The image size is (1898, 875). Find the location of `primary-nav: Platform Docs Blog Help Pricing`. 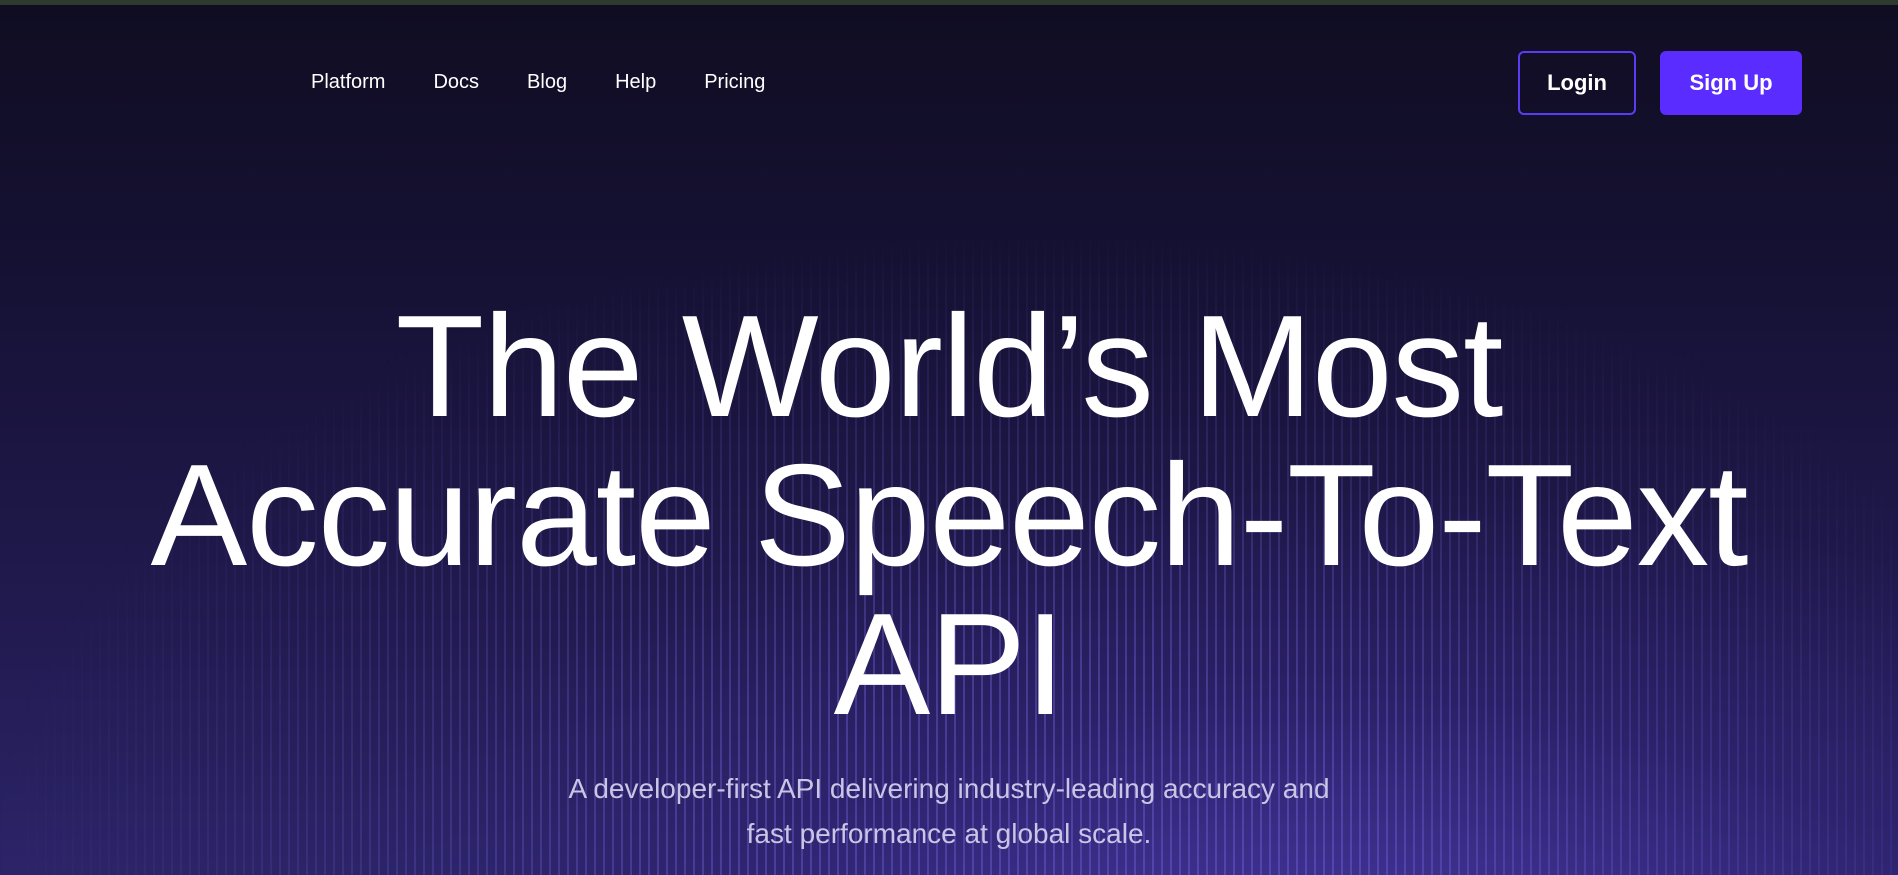

primary-nav: Platform Docs Blog Help Pricing is located at coordinates (538, 82).